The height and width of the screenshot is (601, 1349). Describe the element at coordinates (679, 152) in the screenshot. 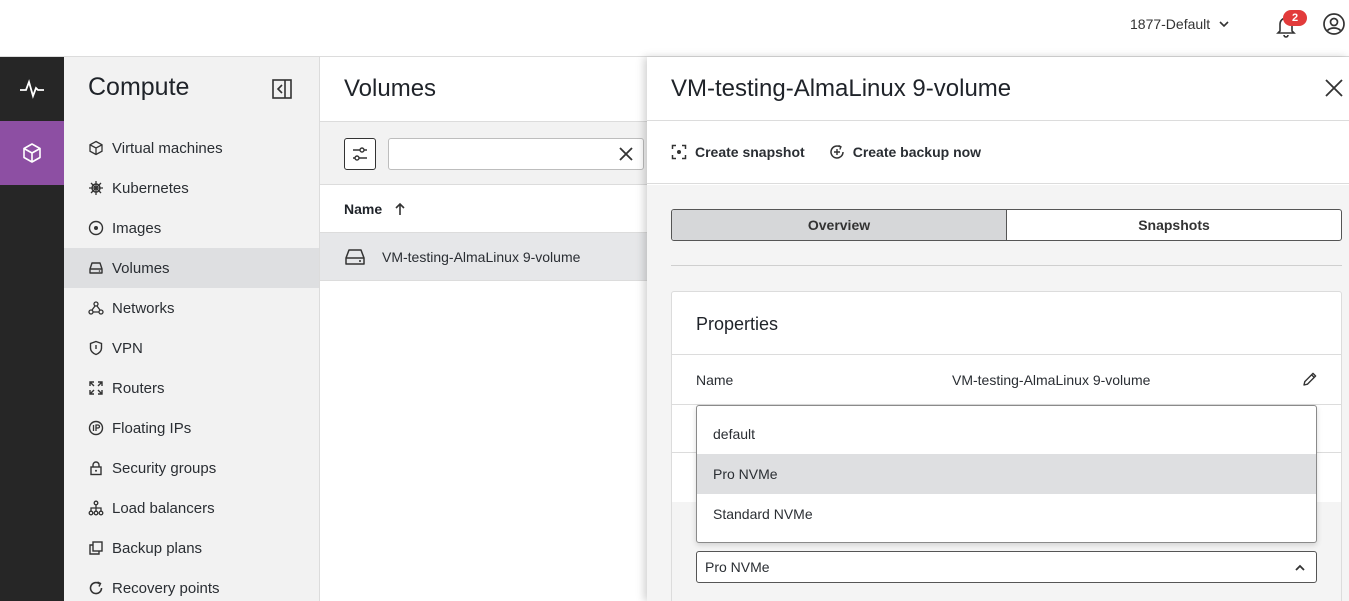

I see `snapshot-icon` at that location.